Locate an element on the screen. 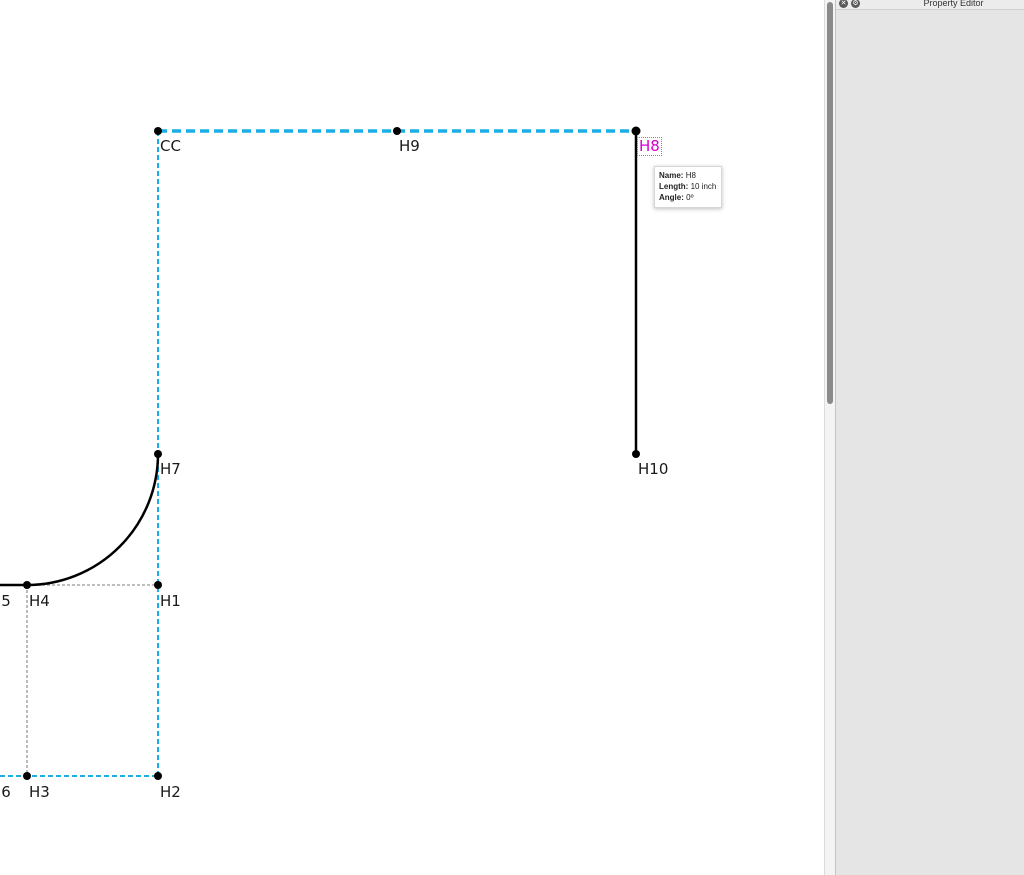 This screenshot has height=875, width=1024. tooltip-length-key: Length: is located at coordinates (674, 186).